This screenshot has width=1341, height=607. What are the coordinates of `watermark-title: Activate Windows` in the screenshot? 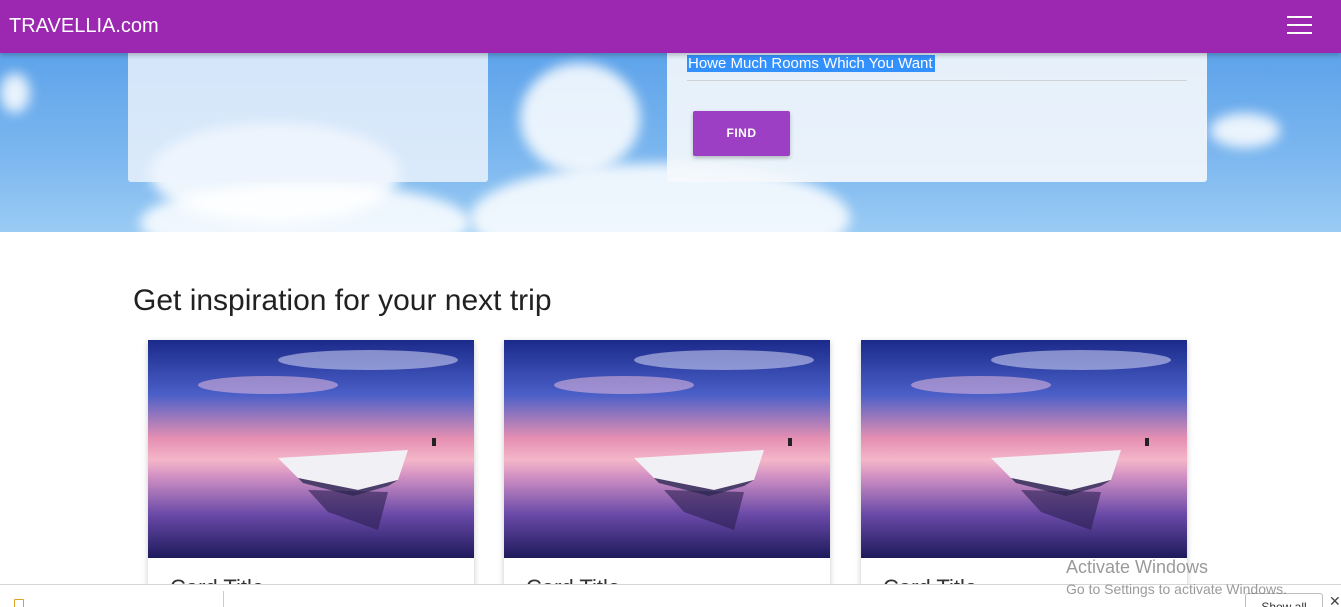 It's located at (1137, 567).